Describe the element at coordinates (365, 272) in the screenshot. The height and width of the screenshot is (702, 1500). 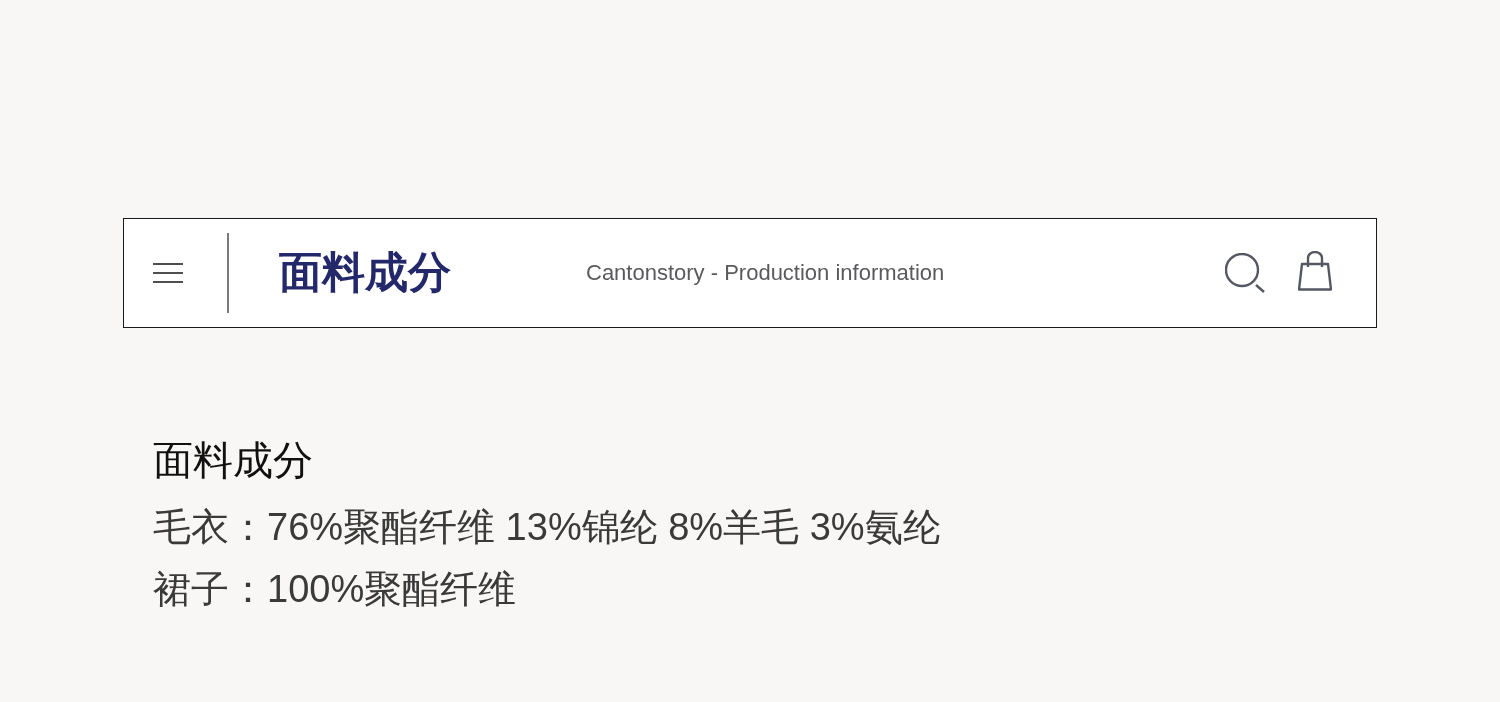
I see `page-title: 面料成分` at that location.